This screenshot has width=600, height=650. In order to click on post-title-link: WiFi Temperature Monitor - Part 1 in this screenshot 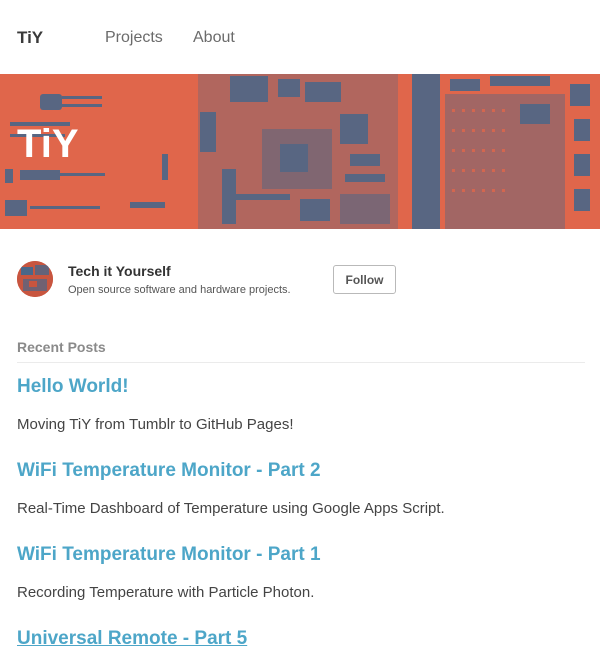, I will do `click(169, 555)`.